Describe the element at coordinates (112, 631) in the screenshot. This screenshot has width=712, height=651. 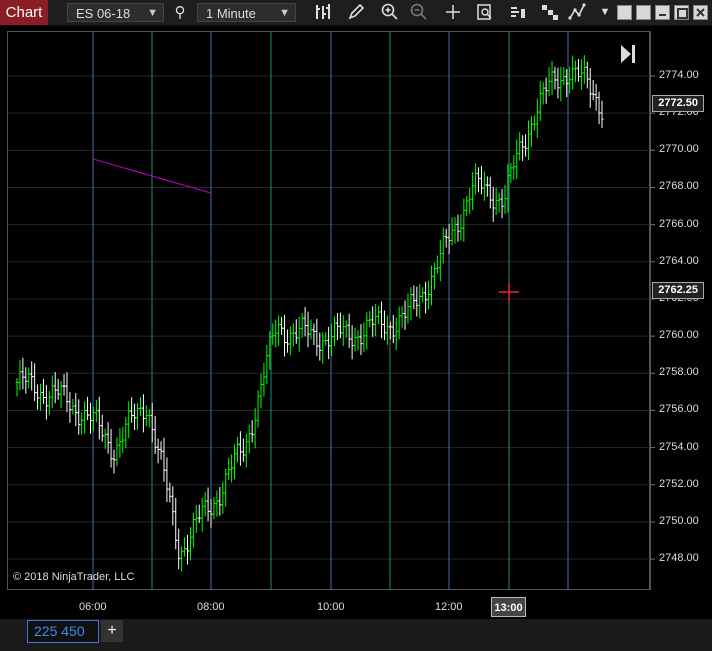
I see `add-tab-button: +` at that location.